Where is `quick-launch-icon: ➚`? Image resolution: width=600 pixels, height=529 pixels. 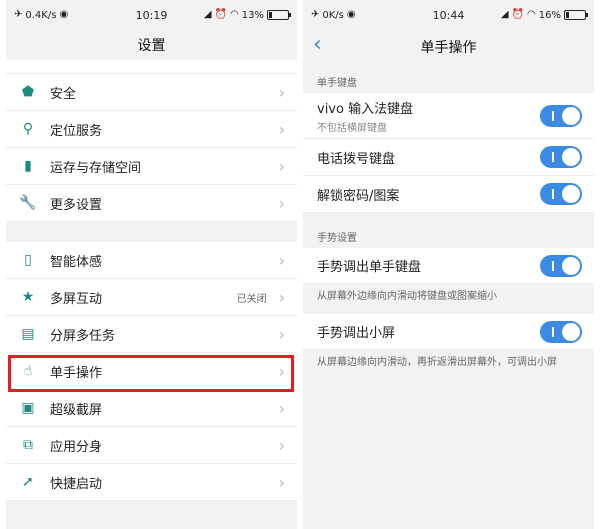 quick-launch-icon: ➚ is located at coordinates (28, 482).